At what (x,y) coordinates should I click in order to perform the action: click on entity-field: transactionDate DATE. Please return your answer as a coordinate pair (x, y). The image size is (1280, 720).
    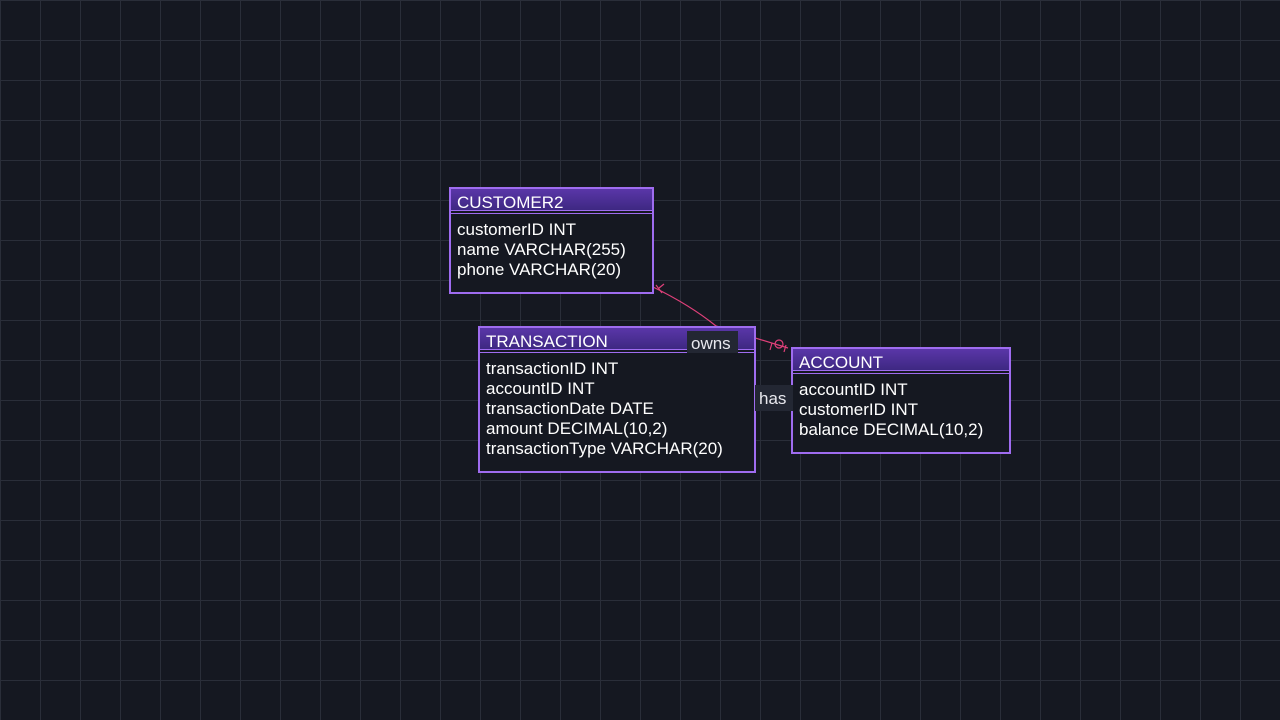
    Looking at the image, I should click on (570, 408).